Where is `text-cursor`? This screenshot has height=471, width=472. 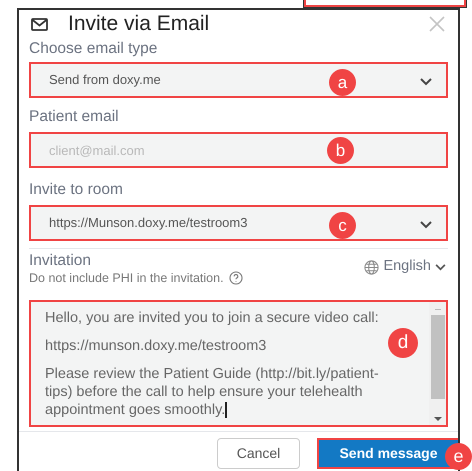 text-cursor is located at coordinates (226, 410).